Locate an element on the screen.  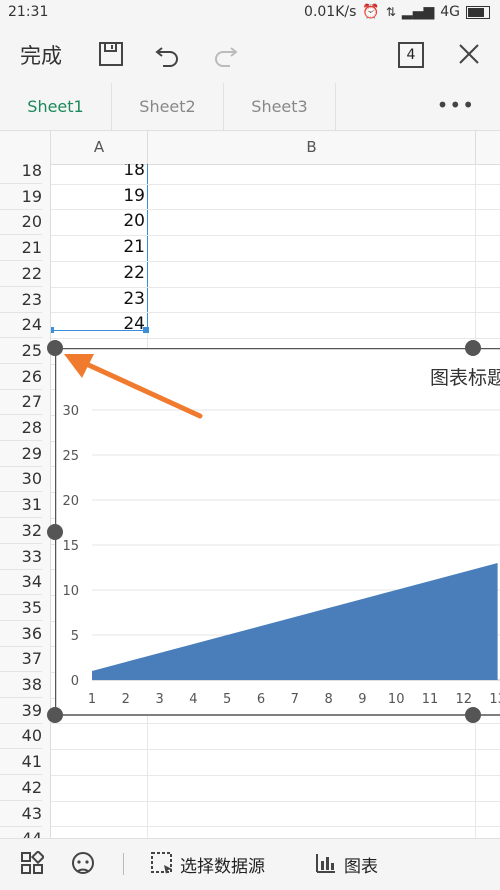
done-button: 完成 is located at coordinates (41, 55).